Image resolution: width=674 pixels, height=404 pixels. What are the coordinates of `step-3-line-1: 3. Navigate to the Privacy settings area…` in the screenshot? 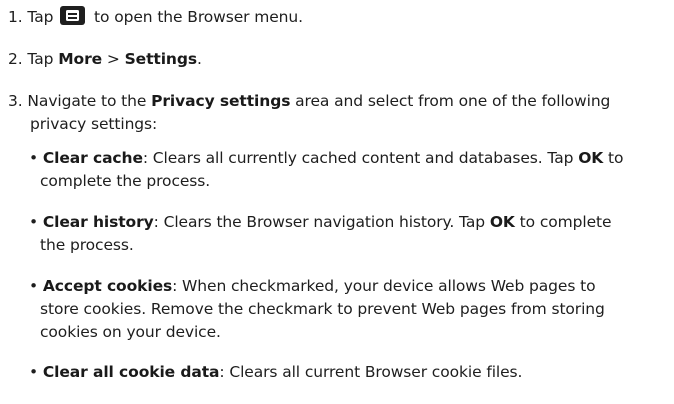 It's located at (337, 101).